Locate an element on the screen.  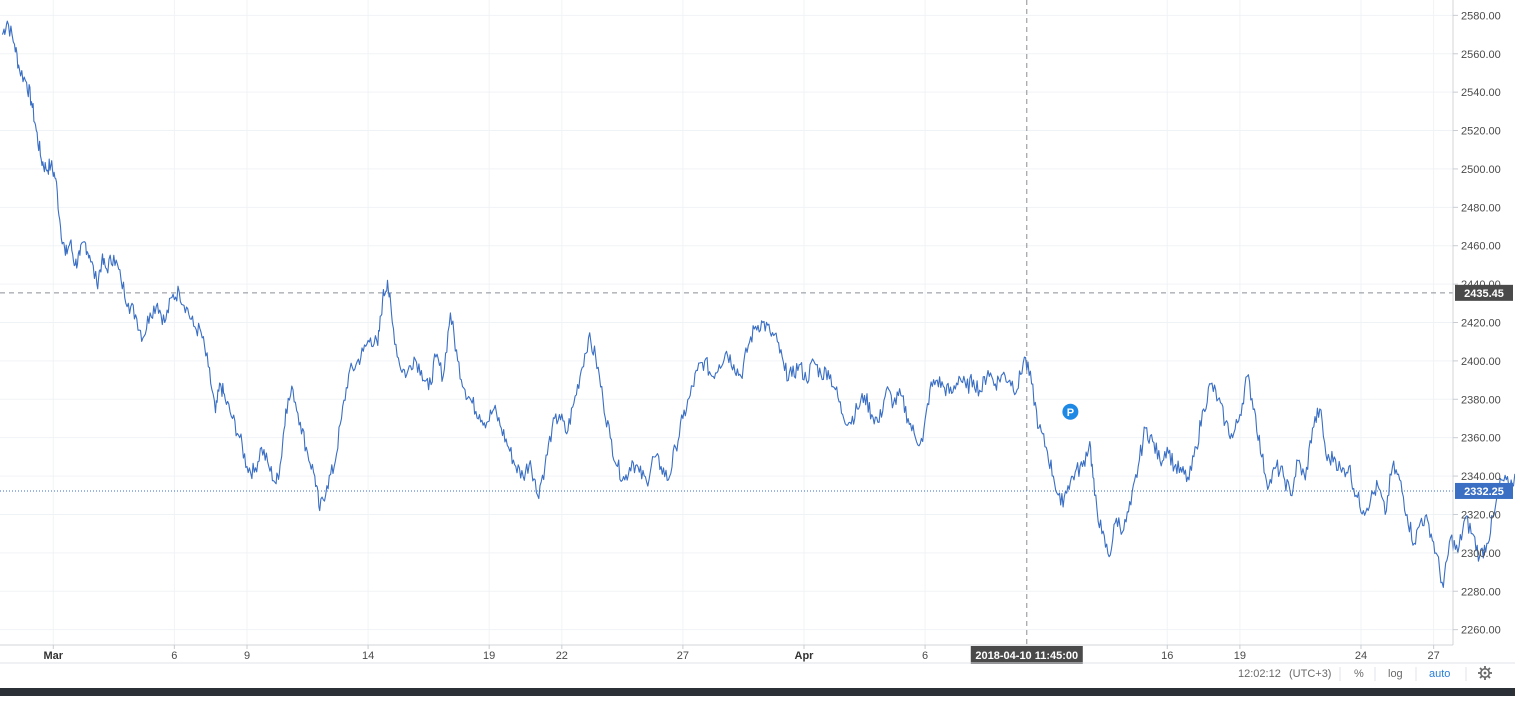
percent-toggle: % is located at coordinates (1359, 674).